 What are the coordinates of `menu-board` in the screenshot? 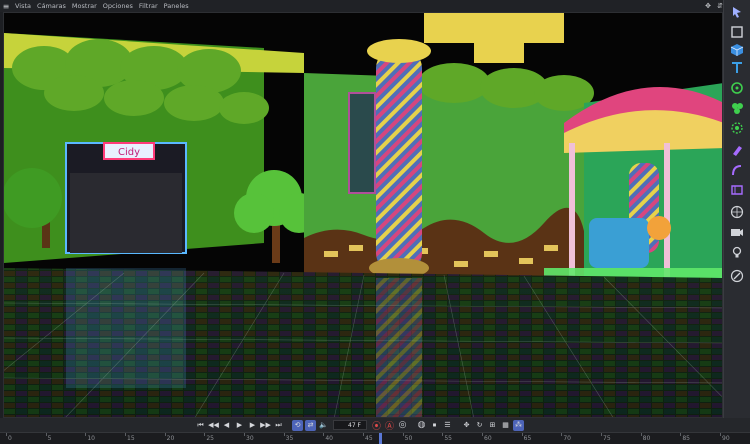 It's located at (362, 143).